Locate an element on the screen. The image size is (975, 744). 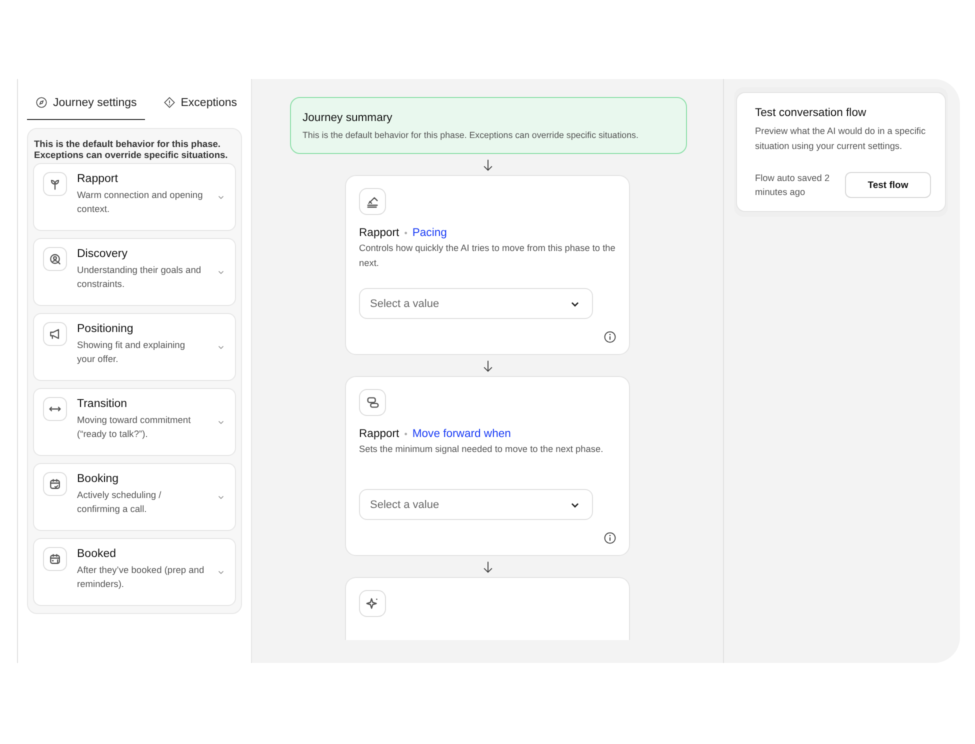
phase-description: Moving toward commitment (“ready to talk?”). is located at coordinates (134, 427).